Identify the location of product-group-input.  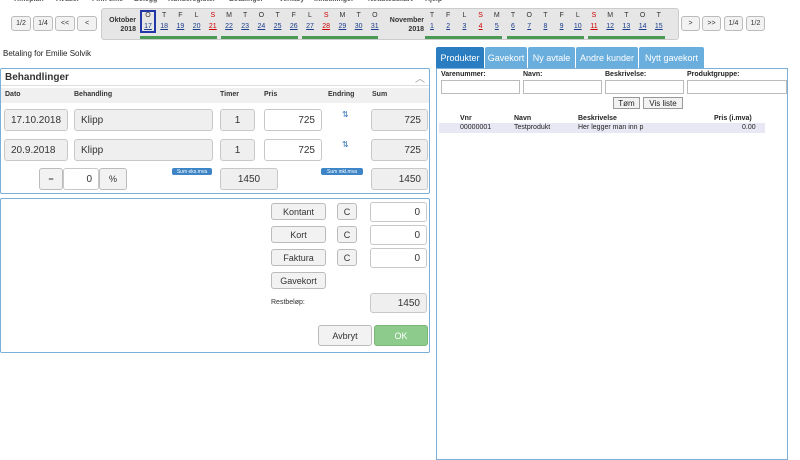
(737, 87).